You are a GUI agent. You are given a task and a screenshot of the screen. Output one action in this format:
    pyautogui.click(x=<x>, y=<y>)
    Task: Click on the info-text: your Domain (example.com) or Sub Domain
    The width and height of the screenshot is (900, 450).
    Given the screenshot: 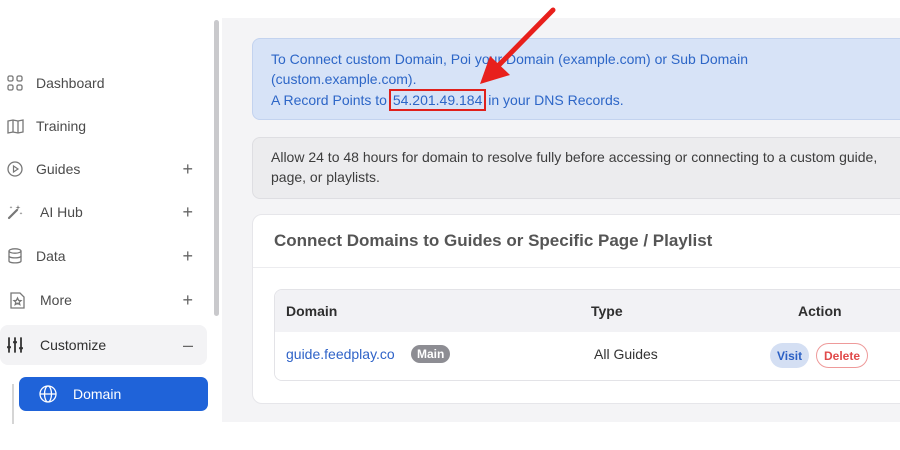 What is the action you would take?
    pyautogui.click(x=611, y=59)
    